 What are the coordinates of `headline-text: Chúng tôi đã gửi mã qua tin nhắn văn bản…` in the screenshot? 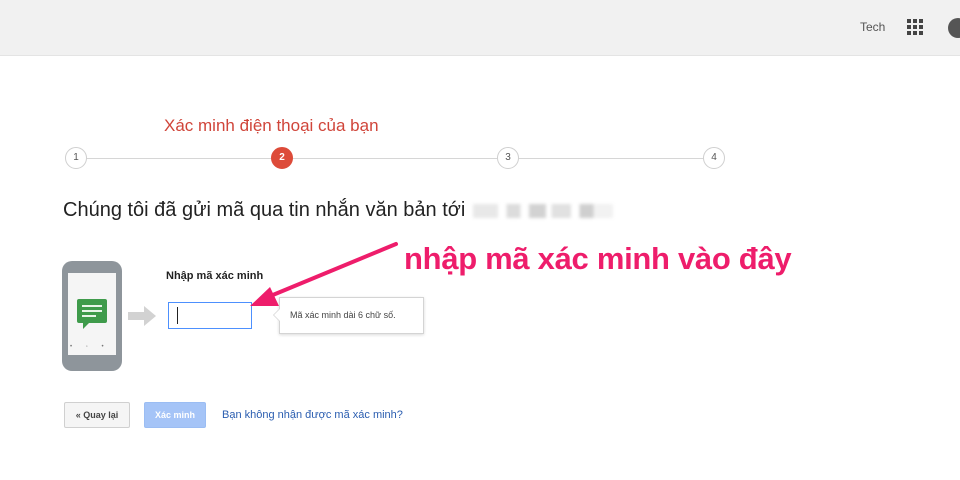 It's located at (264, 210).